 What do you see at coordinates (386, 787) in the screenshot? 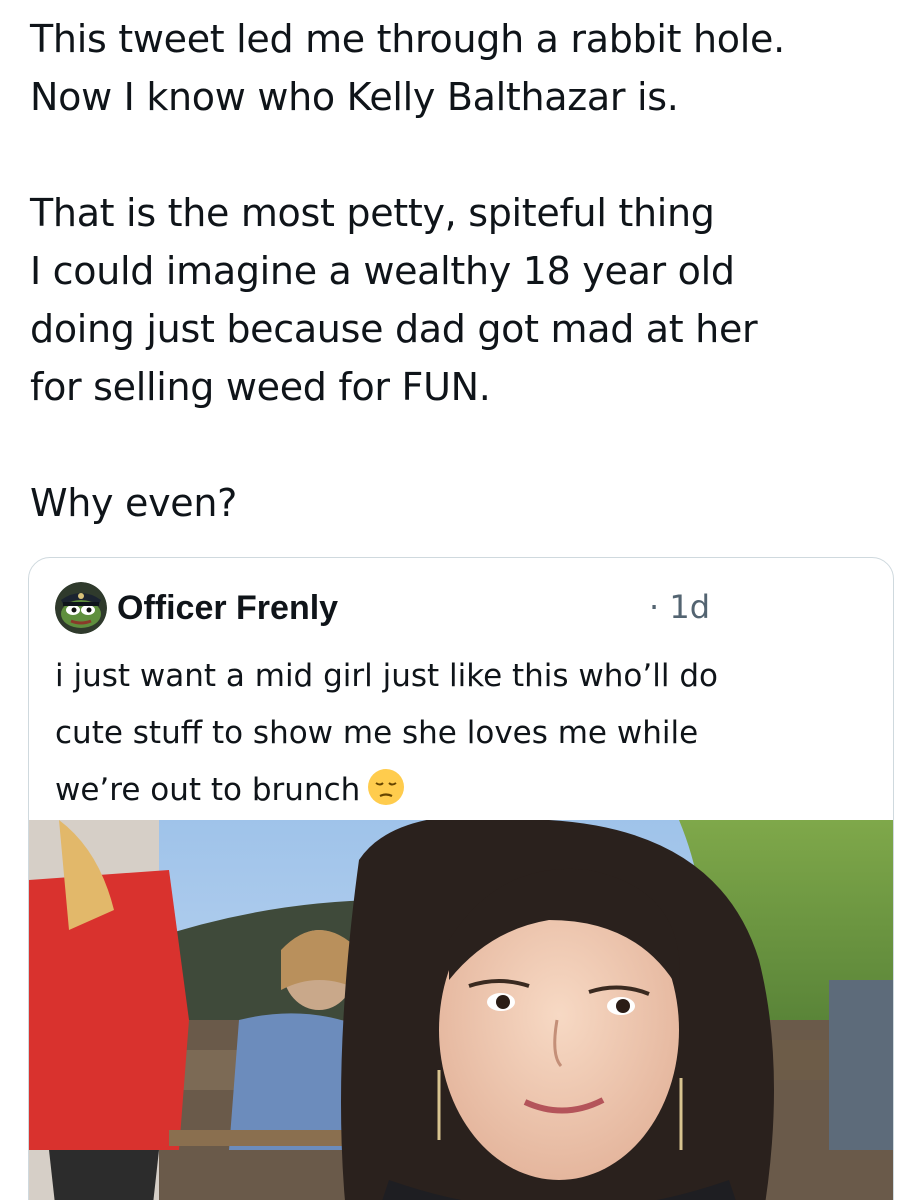
I see `pensive-face-emoji-icon` at bounding box center [386, 787].